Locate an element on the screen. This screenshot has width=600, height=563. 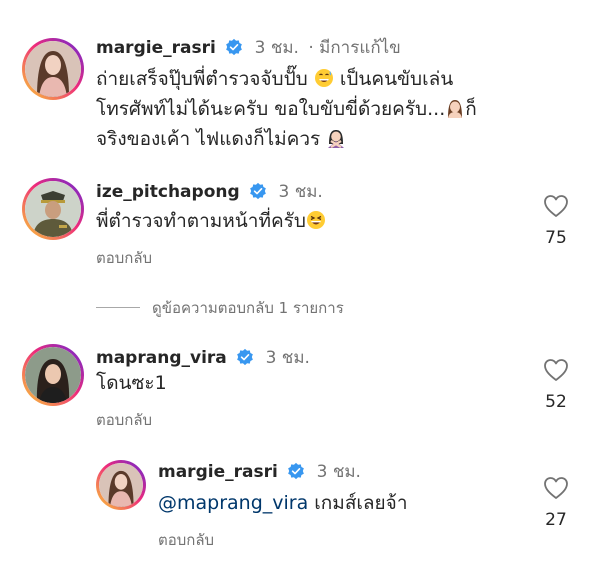
woman-emoji-icon is located at coordinates (455, 109).